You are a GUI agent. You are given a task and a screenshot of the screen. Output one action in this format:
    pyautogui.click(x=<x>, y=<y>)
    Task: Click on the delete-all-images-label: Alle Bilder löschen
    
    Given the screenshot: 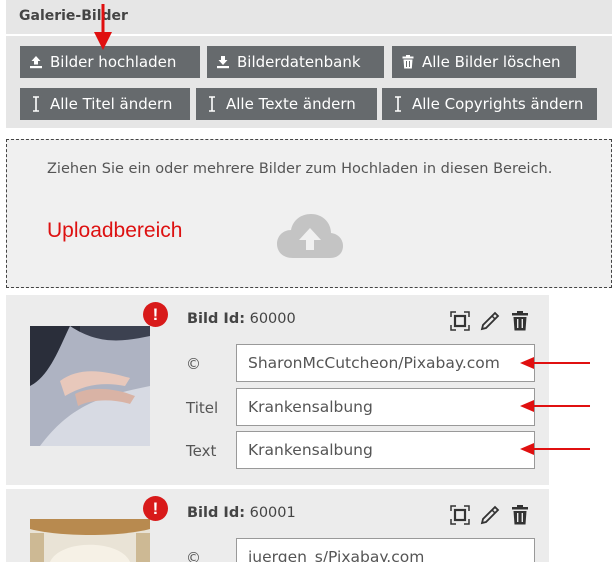 What is the action you would take?
    pyautogui.click(x=491, y=62)
    